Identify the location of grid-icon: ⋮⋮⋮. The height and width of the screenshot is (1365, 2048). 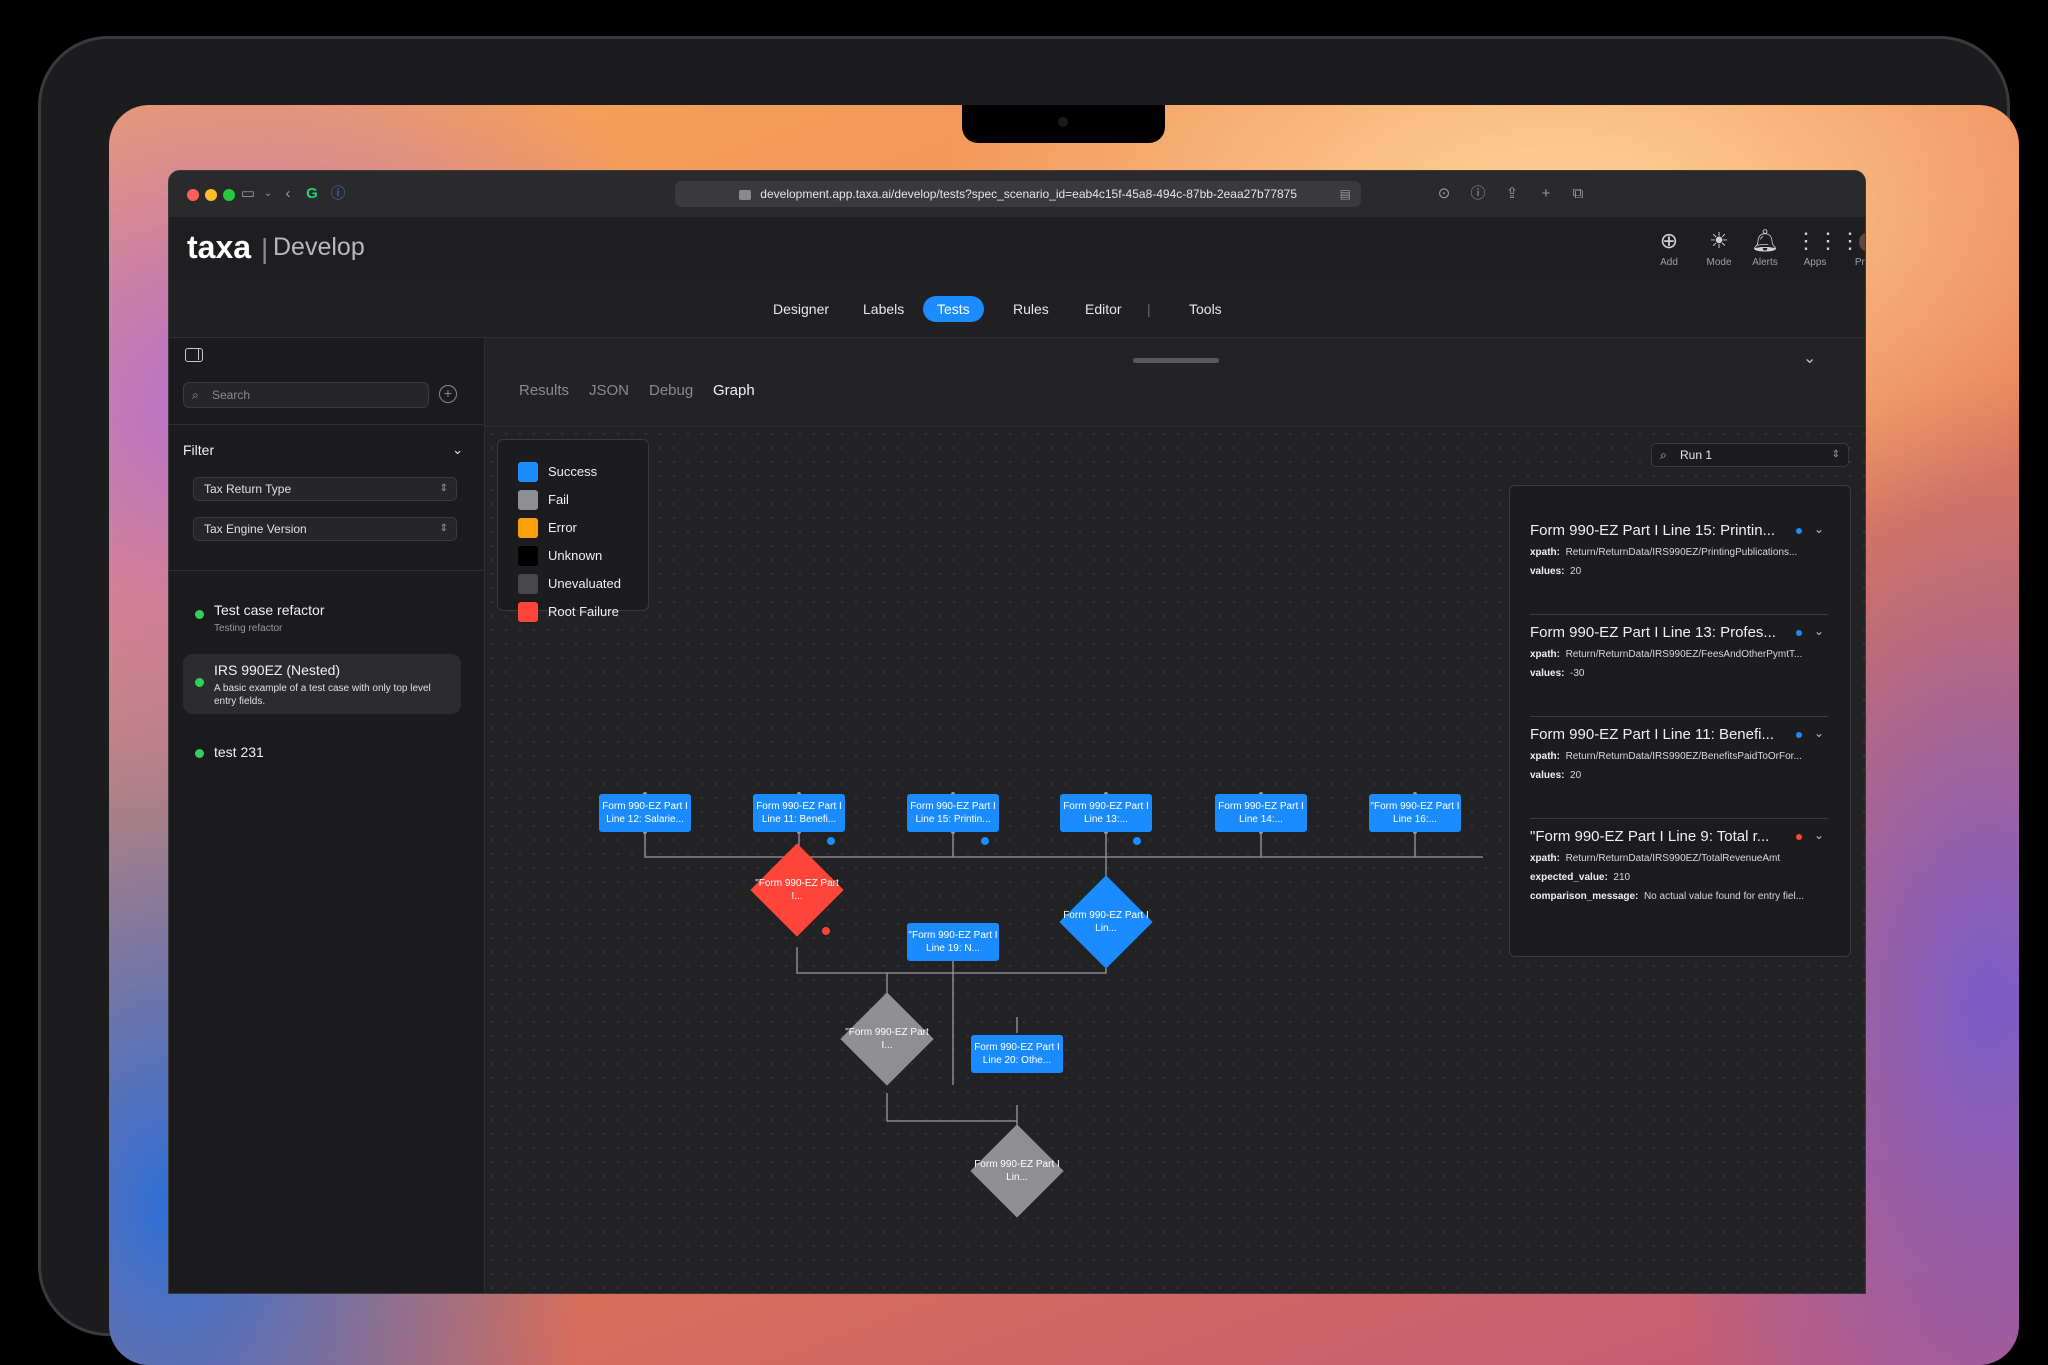
(1828, 240).